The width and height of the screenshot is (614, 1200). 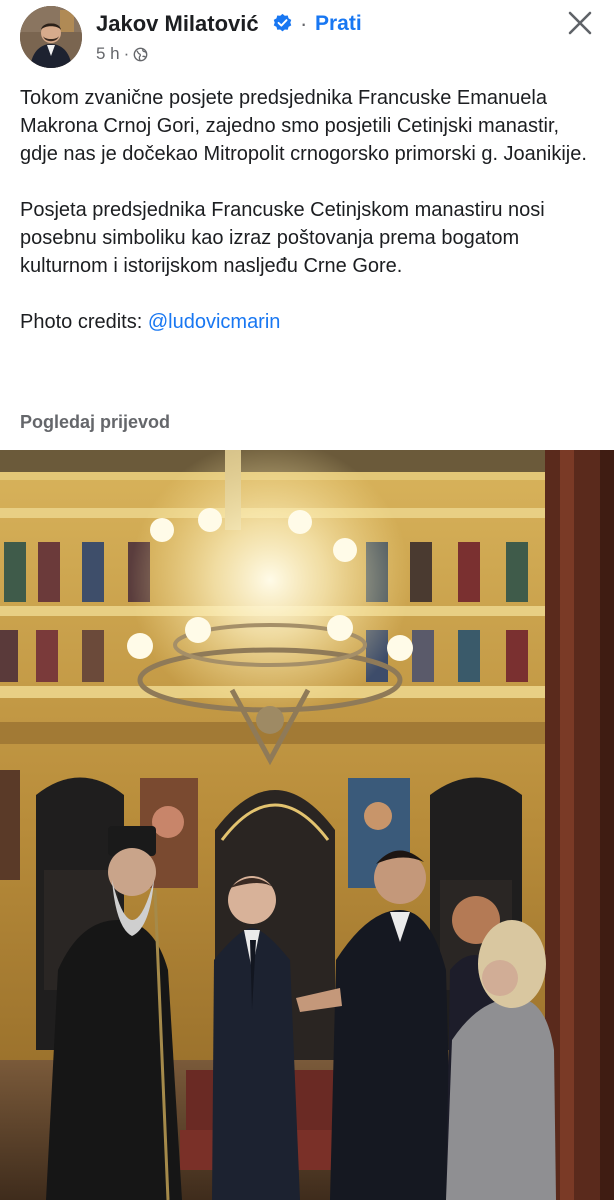 What do you see at coordinates (282, 22) in the screenshot?
I see `verified-badge-icon` at bounding box center [282, 22].